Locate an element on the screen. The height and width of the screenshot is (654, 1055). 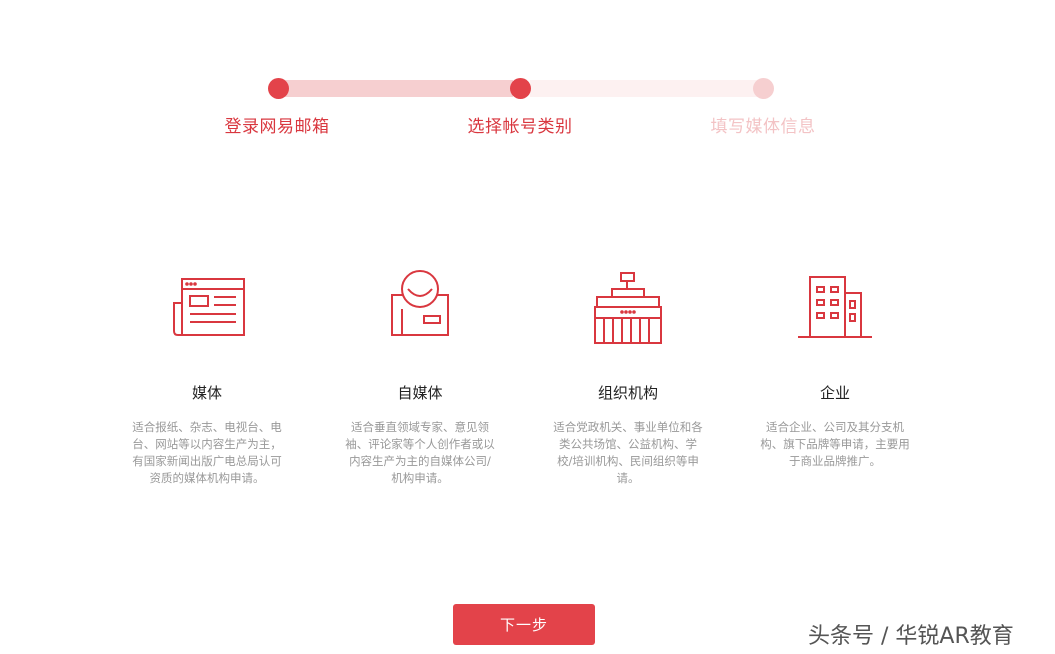
progress-track-remaining is located at coordinates (644, 88).